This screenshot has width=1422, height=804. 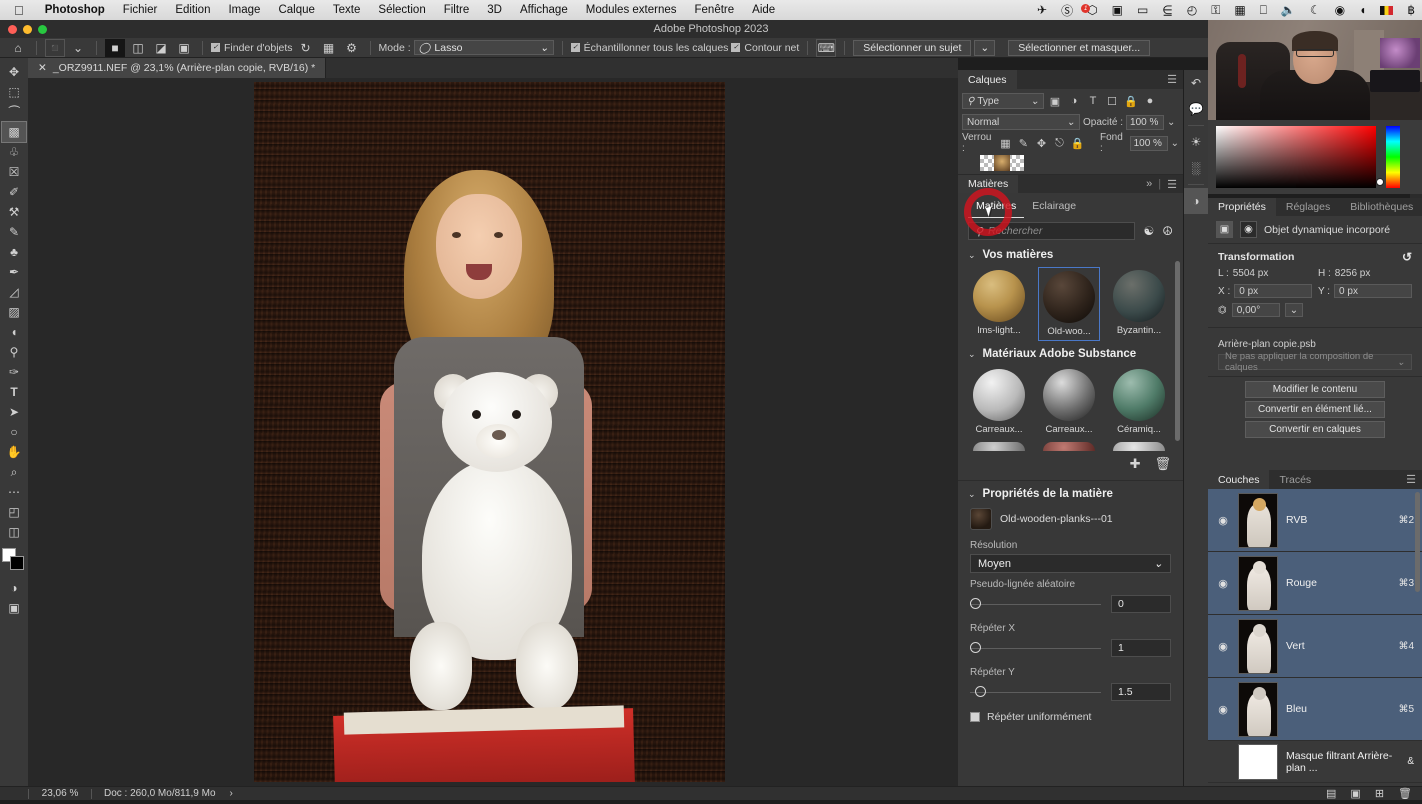 I want to click on menu-item-photoshop: Photoshop, so click(x=75, y=10).